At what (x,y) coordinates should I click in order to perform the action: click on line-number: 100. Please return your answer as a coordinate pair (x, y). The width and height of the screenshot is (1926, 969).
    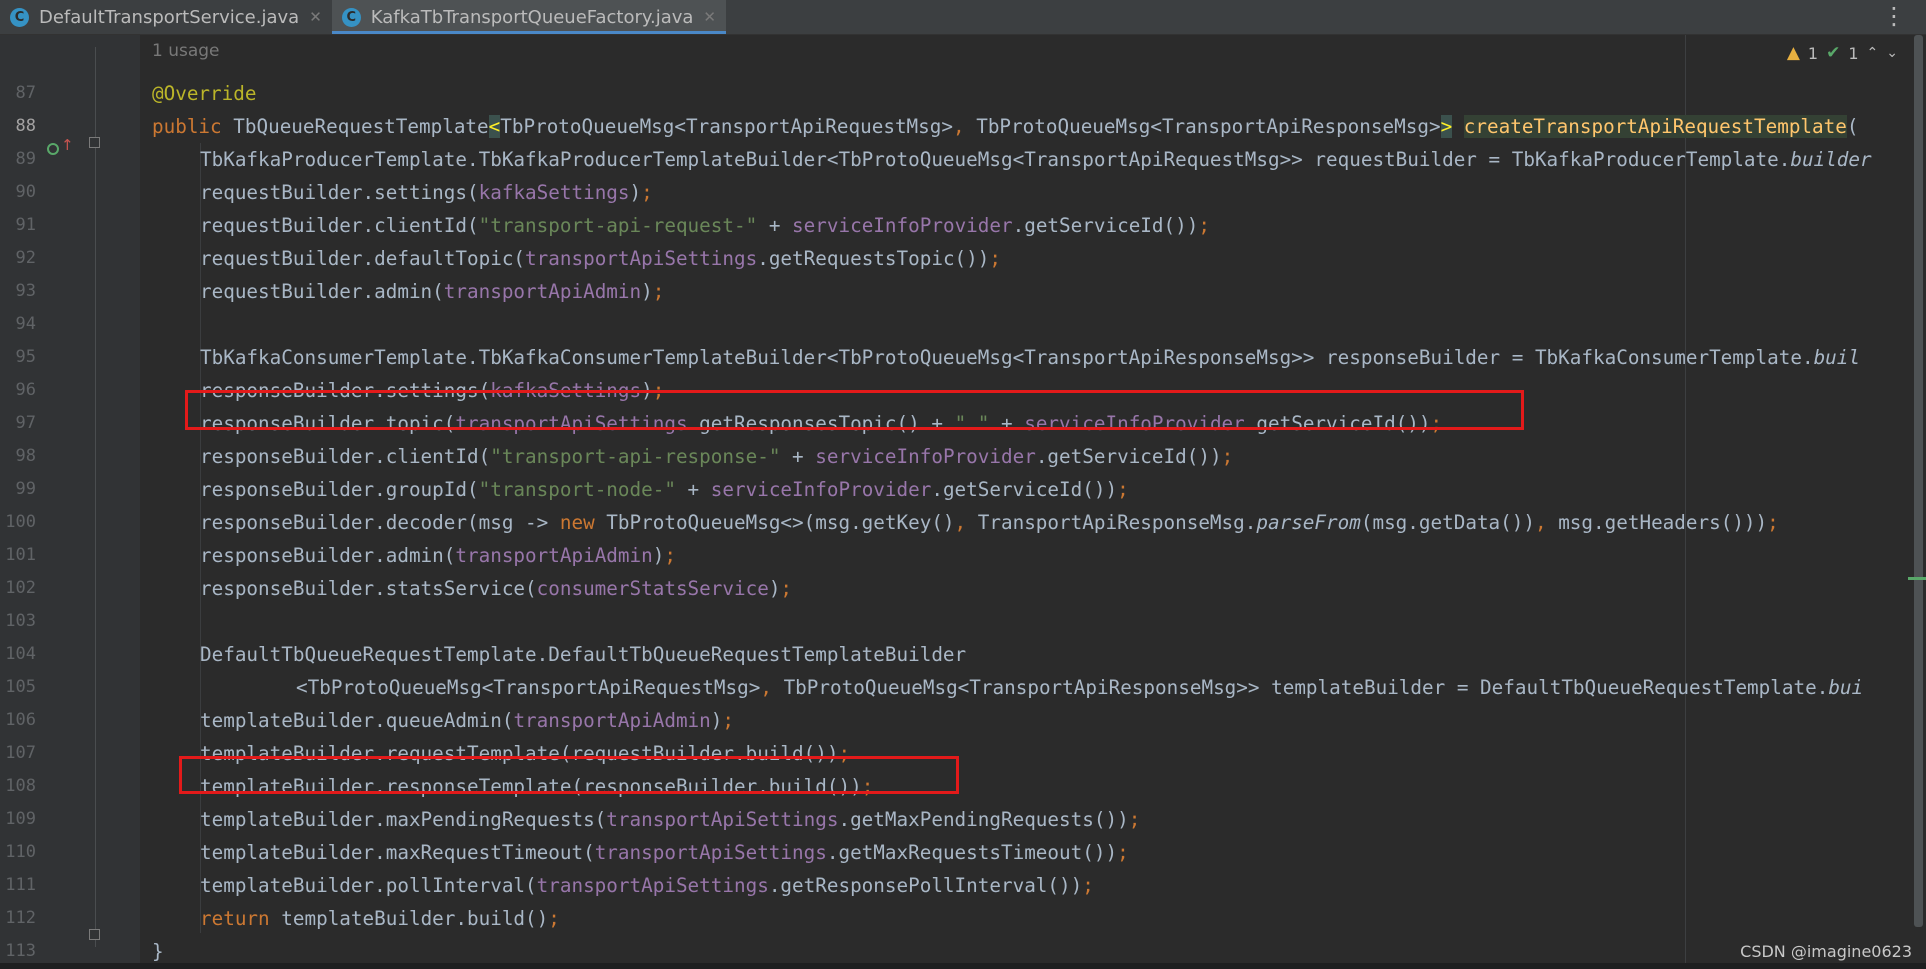
    Looking at the image, I should click on (20, 522).